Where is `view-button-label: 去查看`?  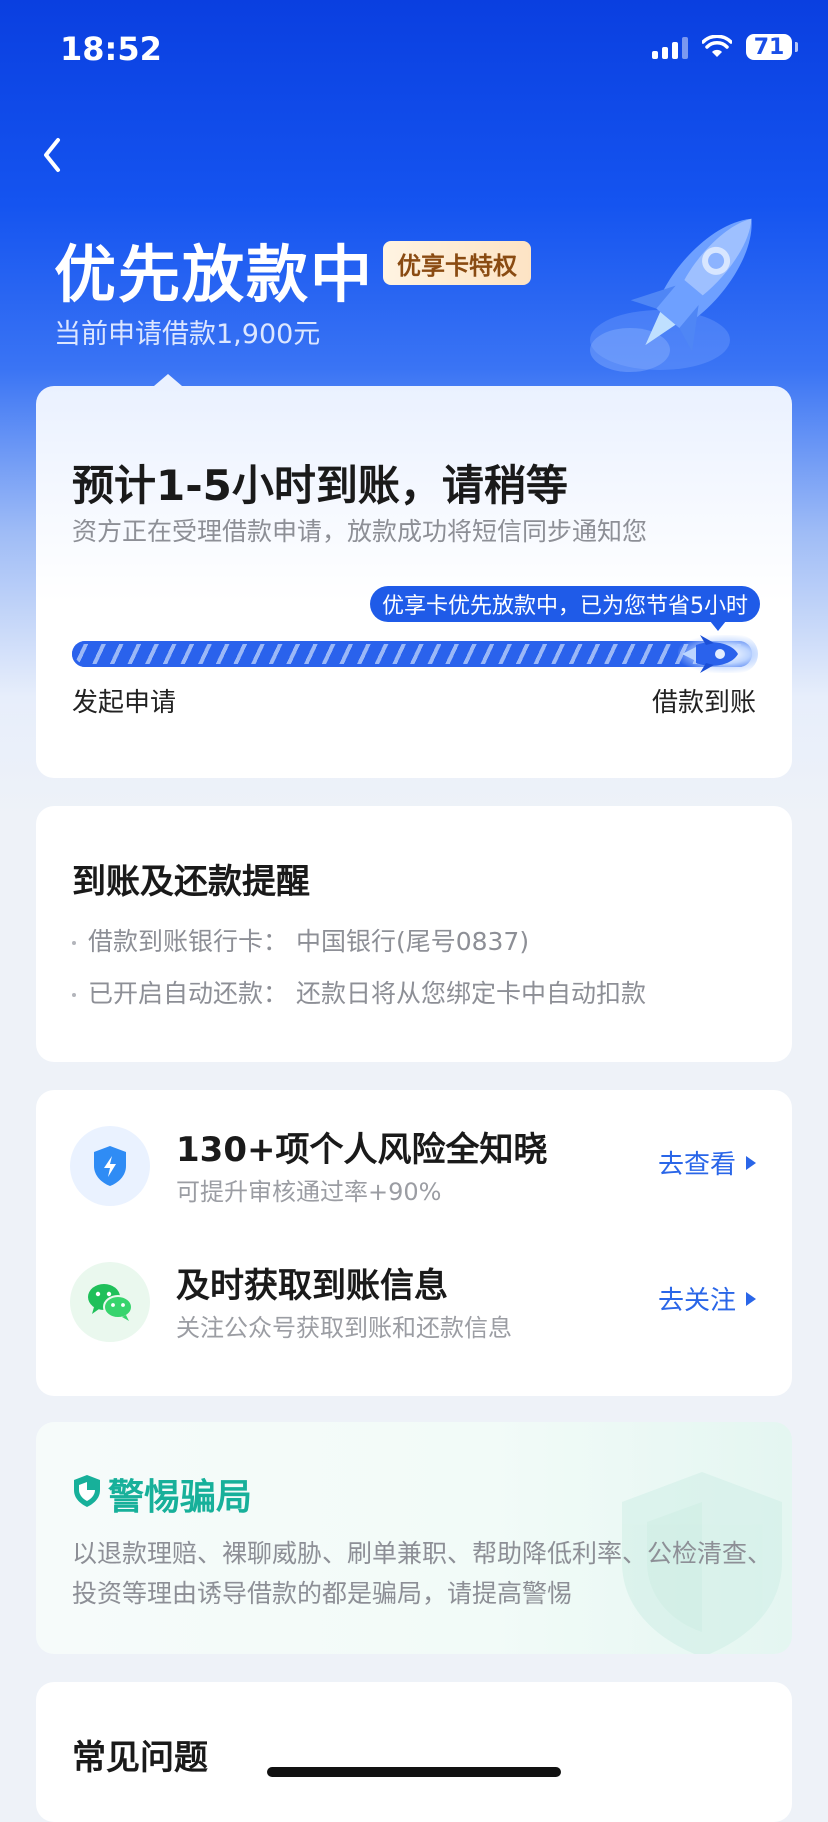 view-button-label: 去查看 is located at coordinates (696, 1165).